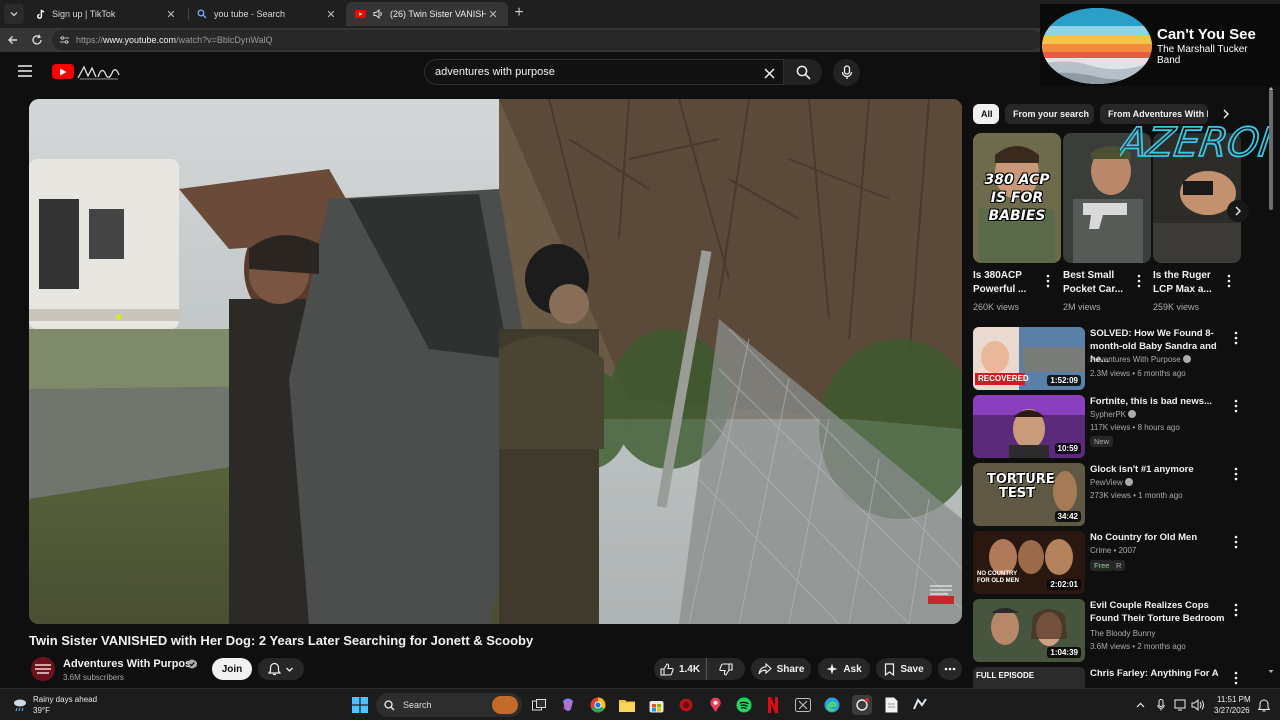 This screenshot has width=1280, height=720. What do you see at coordinates (427, 14) in the screenshot?
I see `tab-youtube-video: (26) Twin Sister VANISHED wi ✕` at bounding box center [427, 14].